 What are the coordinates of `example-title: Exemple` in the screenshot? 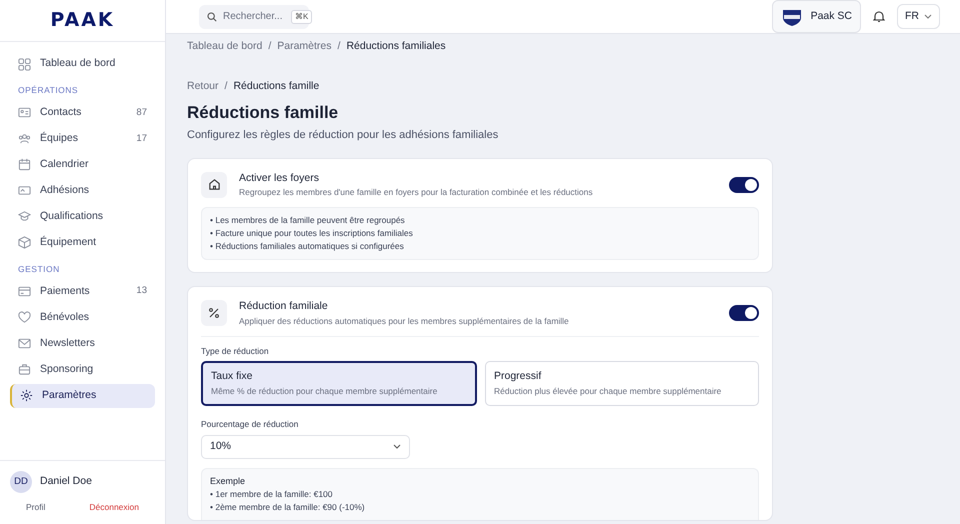 It's located at (228, 481).